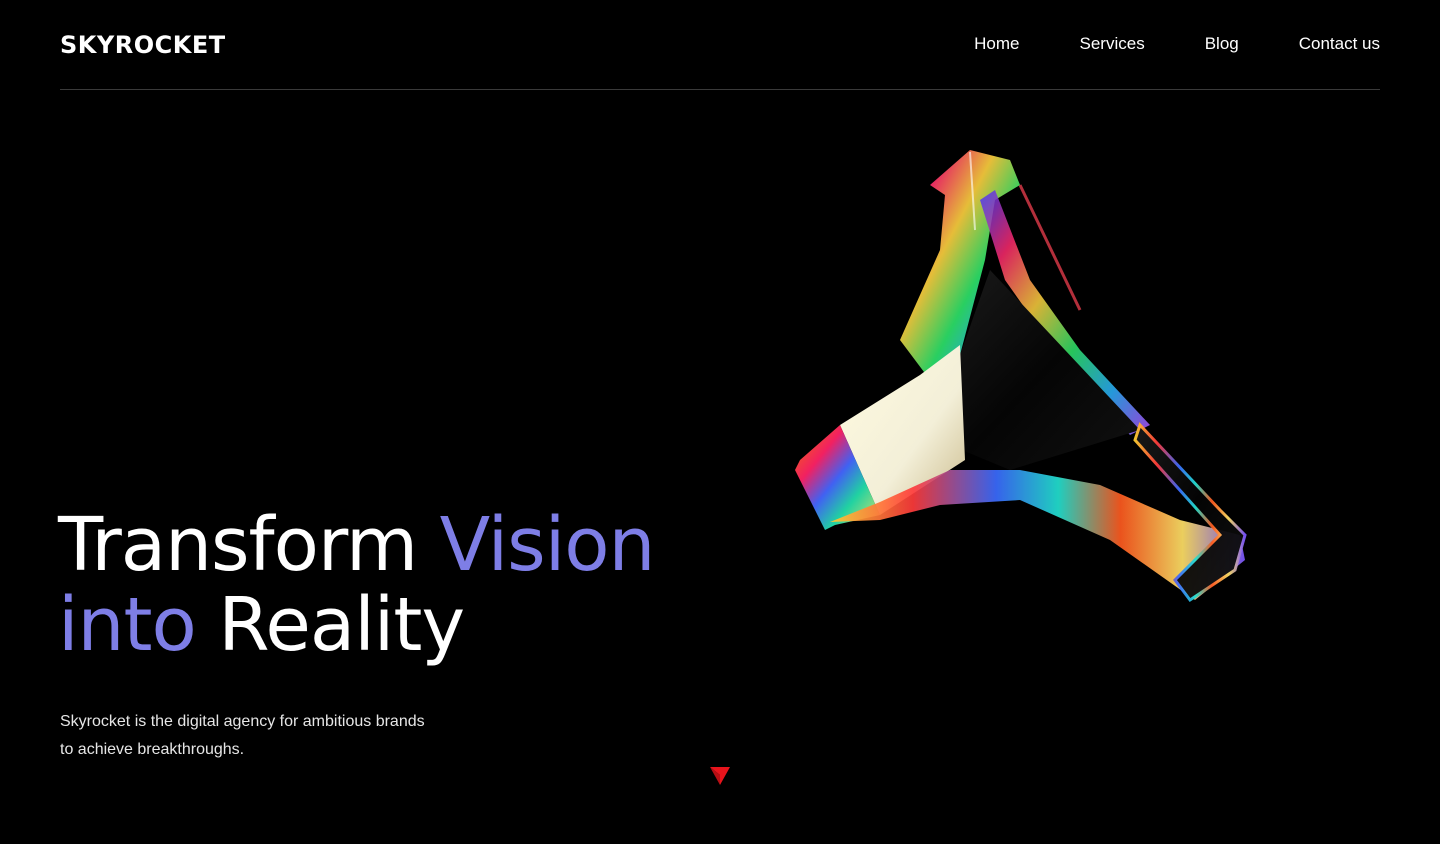 This screenshot has height=844, width=1440. What do you see at coordinates (127, 625) in the screenshot?
I see `hero-title-into: into` at bounding box center [127, 625].